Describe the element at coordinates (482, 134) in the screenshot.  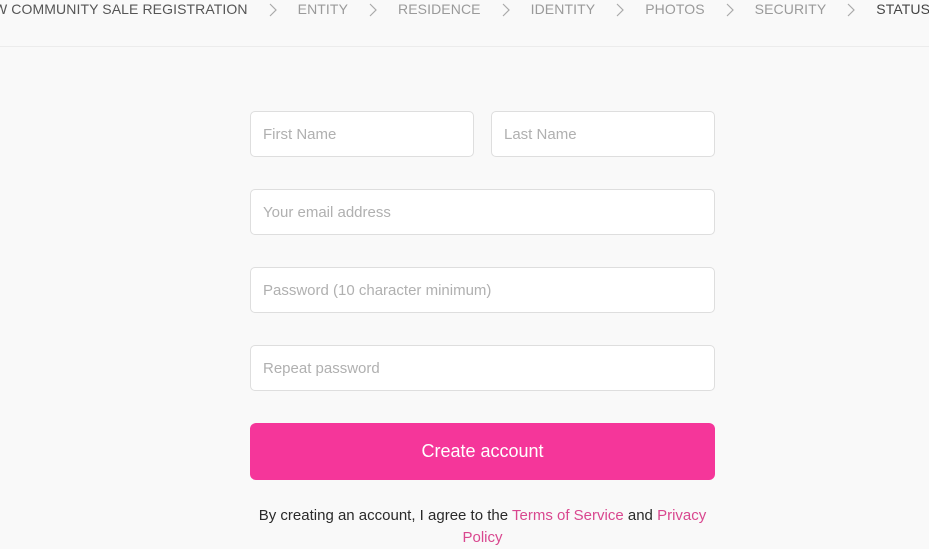
I see `name-row` at that location.